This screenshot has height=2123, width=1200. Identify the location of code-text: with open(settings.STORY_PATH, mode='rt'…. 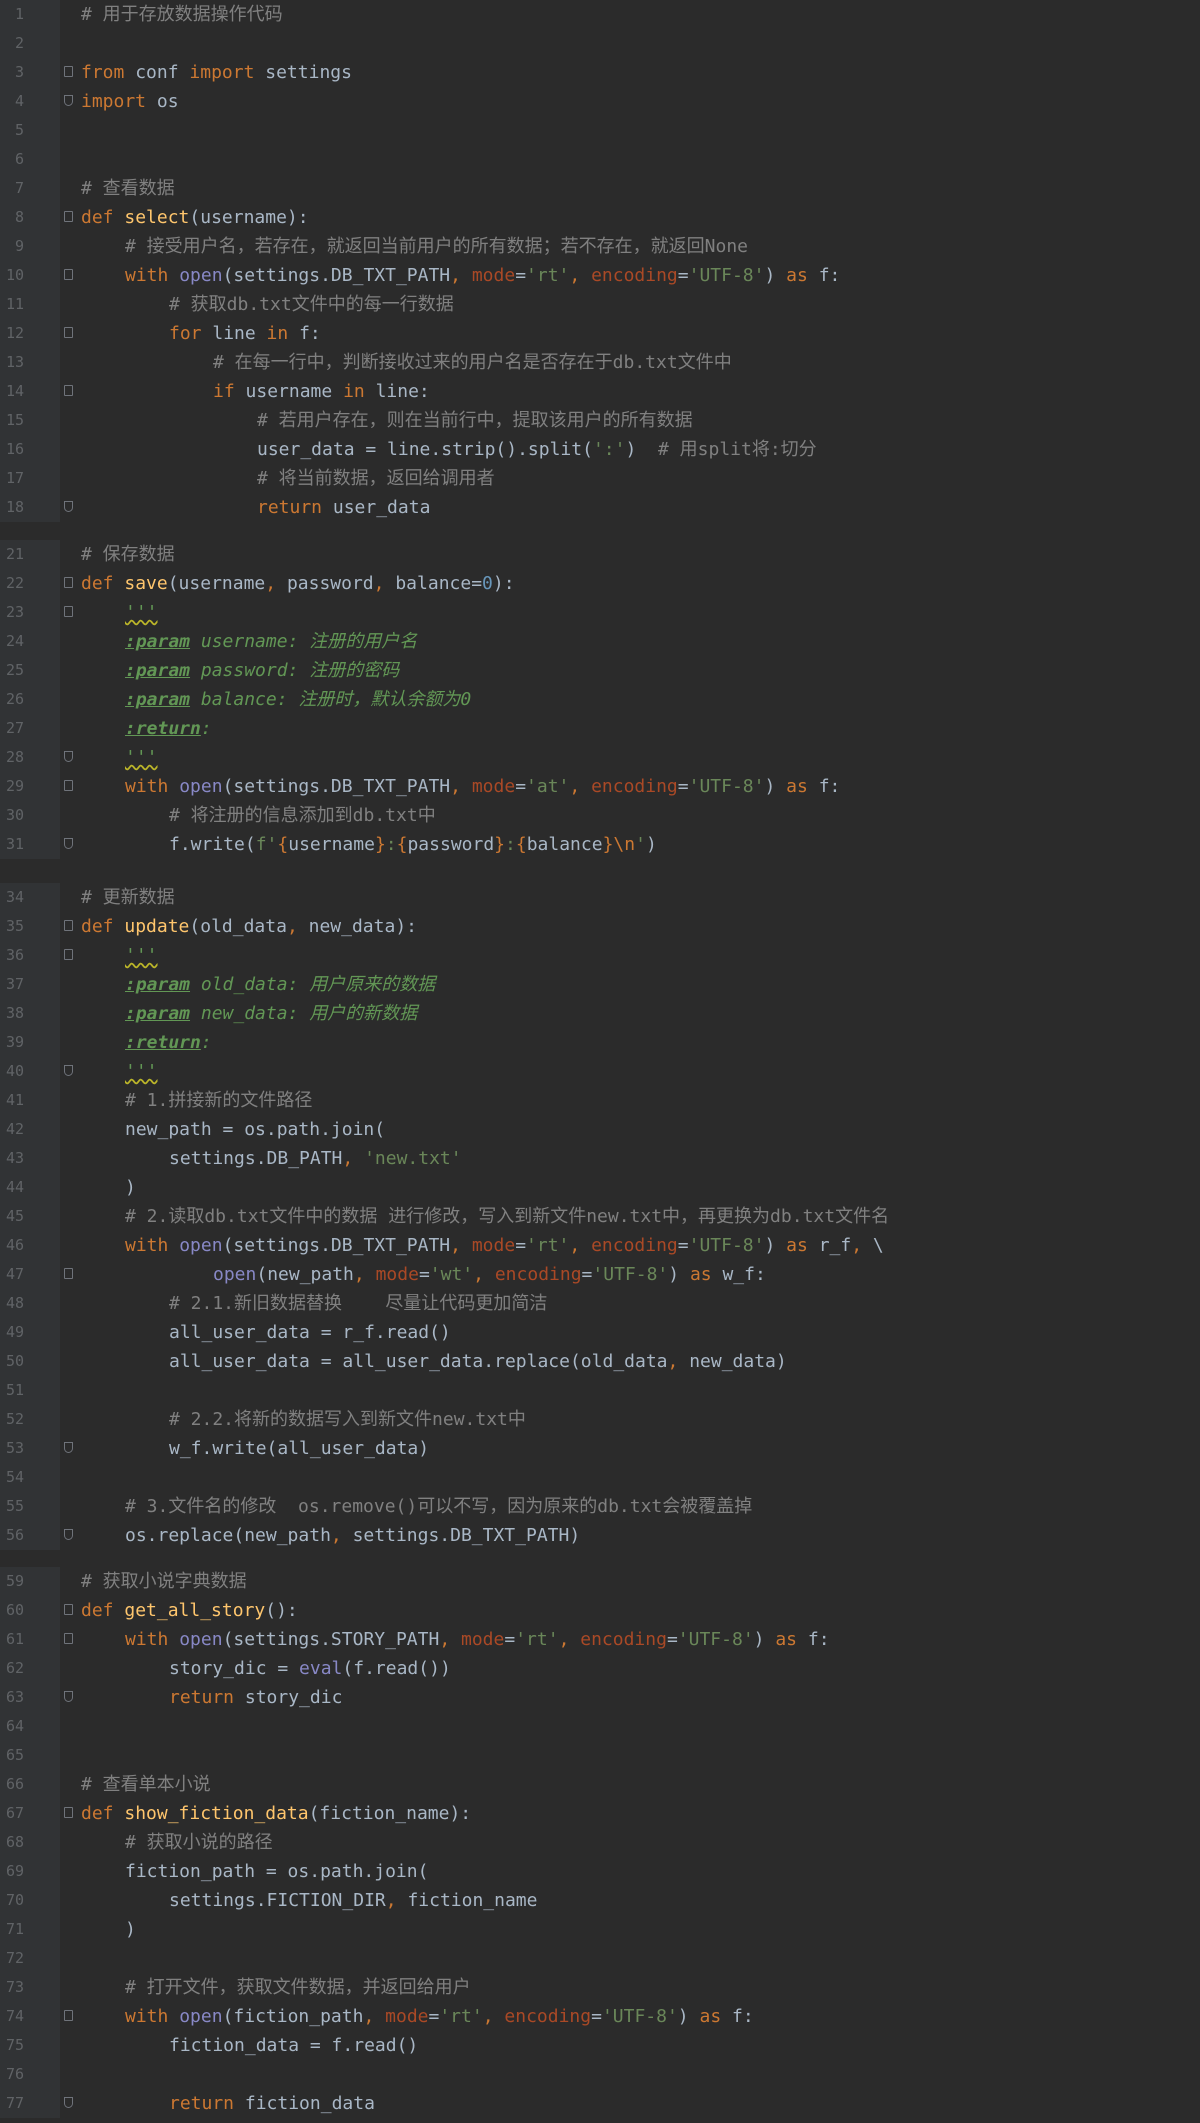
(477, 1639).